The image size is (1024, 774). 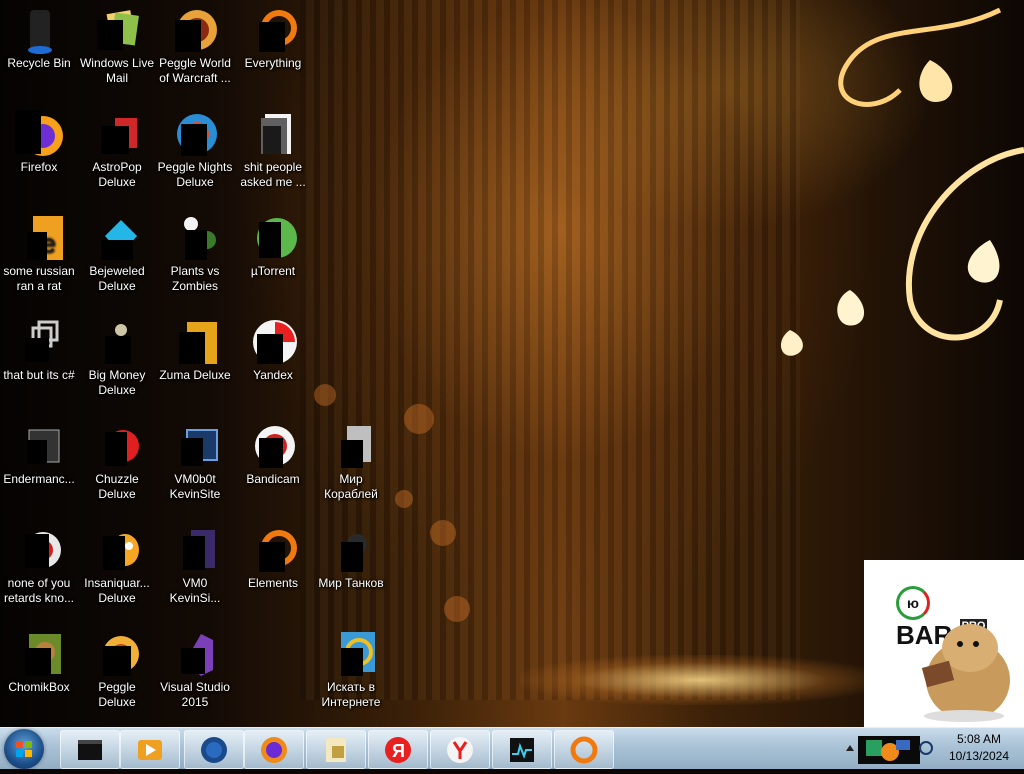 I want to click on globe-tray-icon, so click(x=926, y=748).